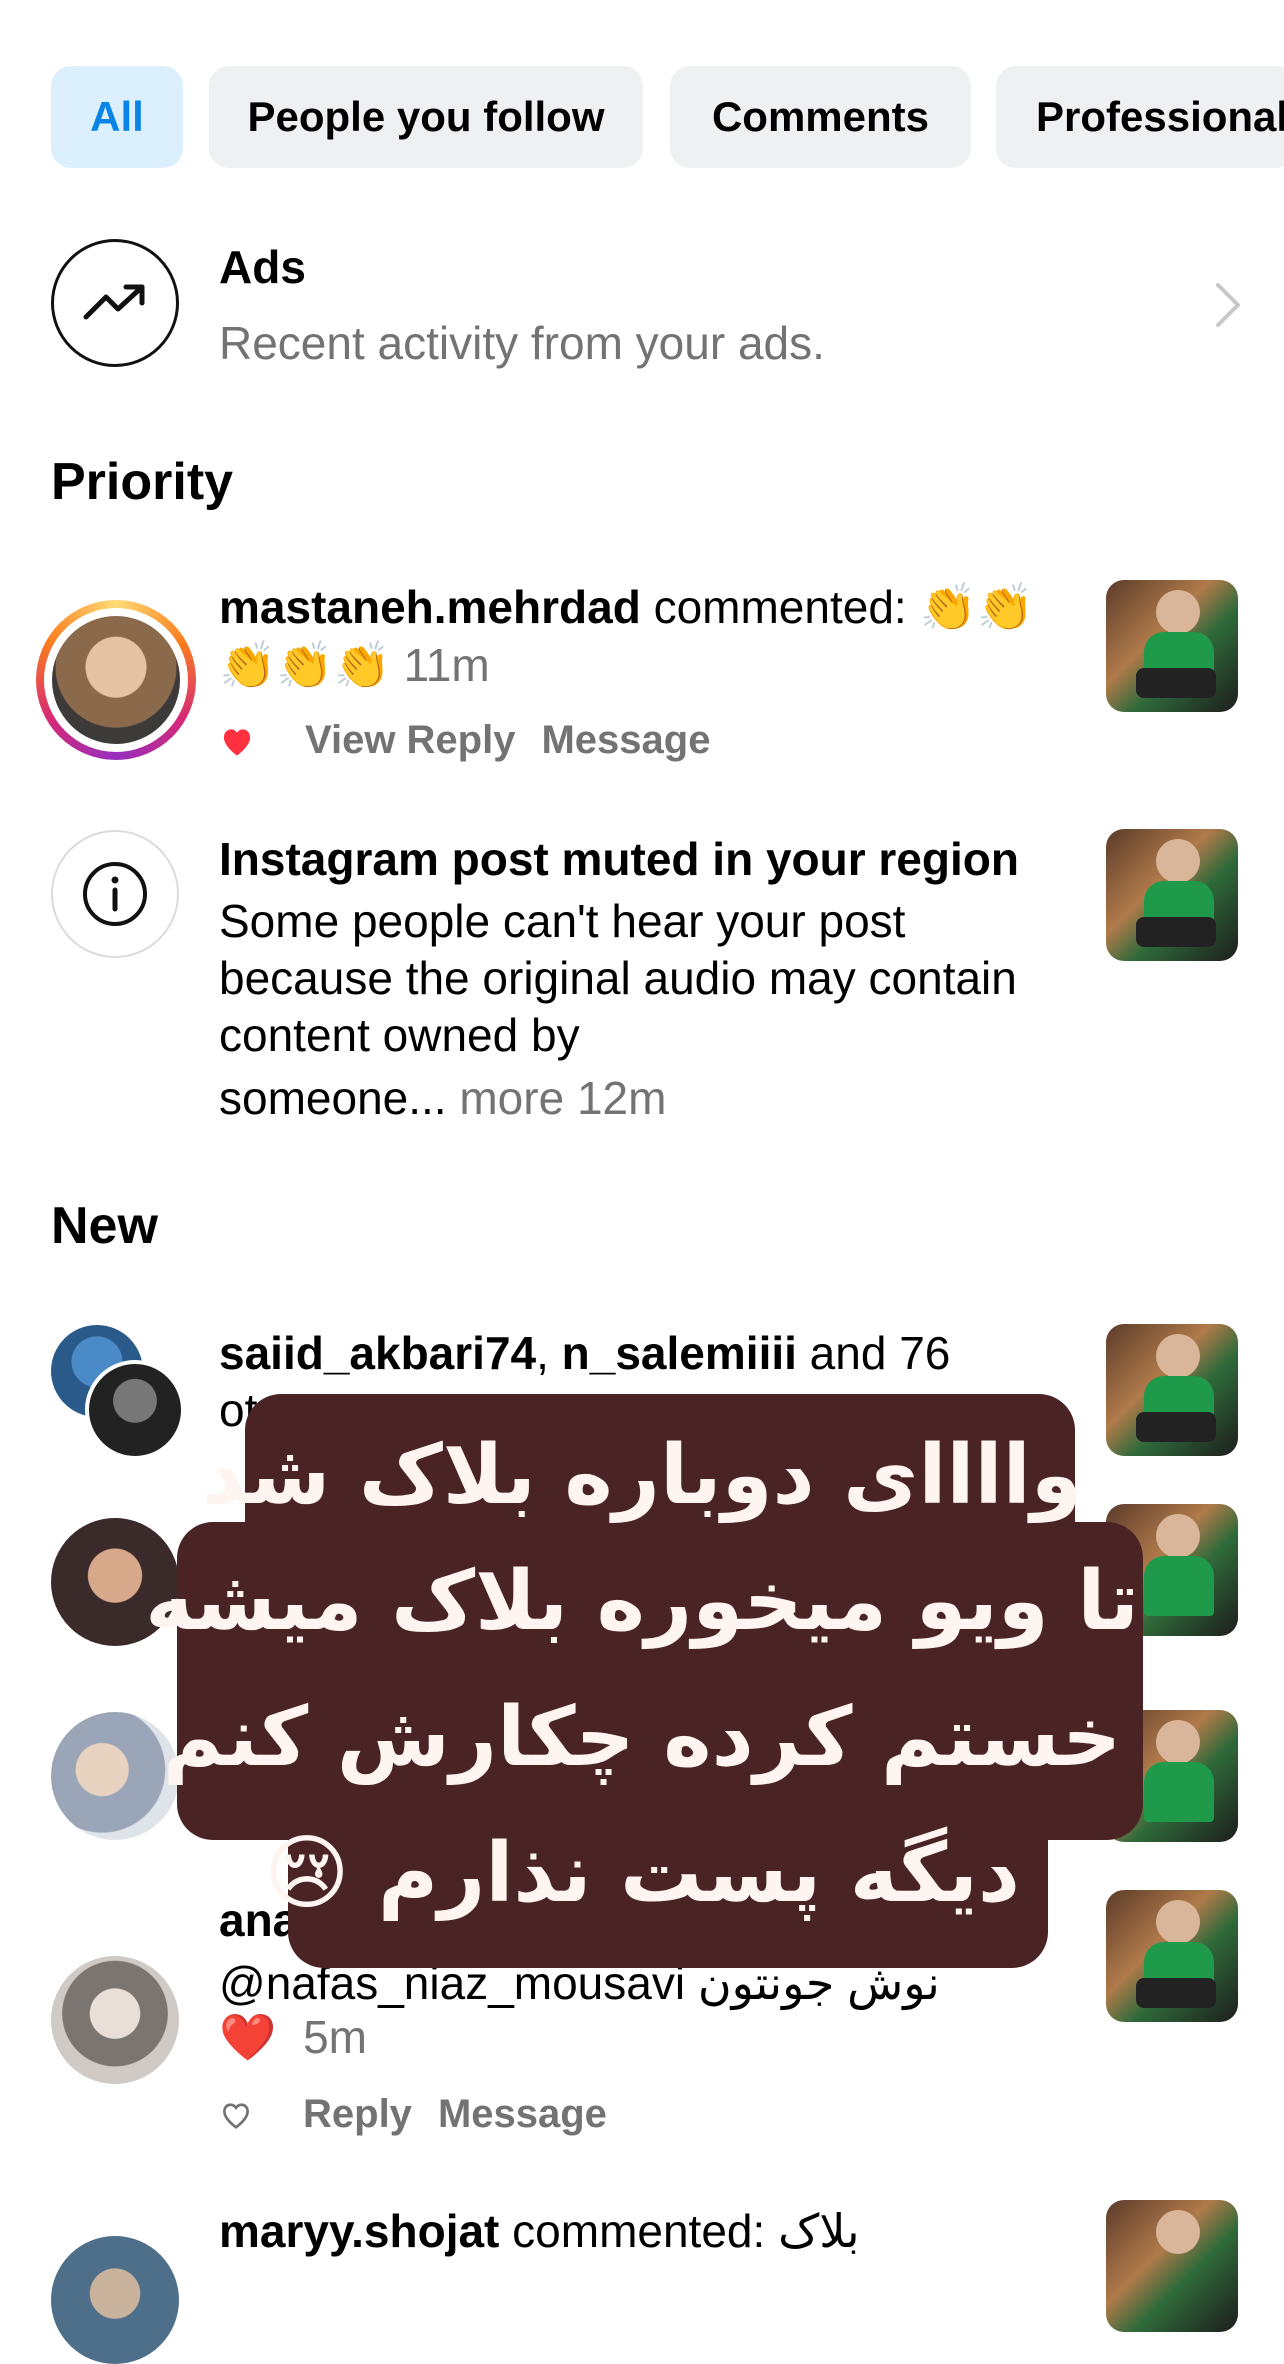  Describe the element at coordinates (446, 665) in the screenshot. I see `timestamp: 11m` at that location.